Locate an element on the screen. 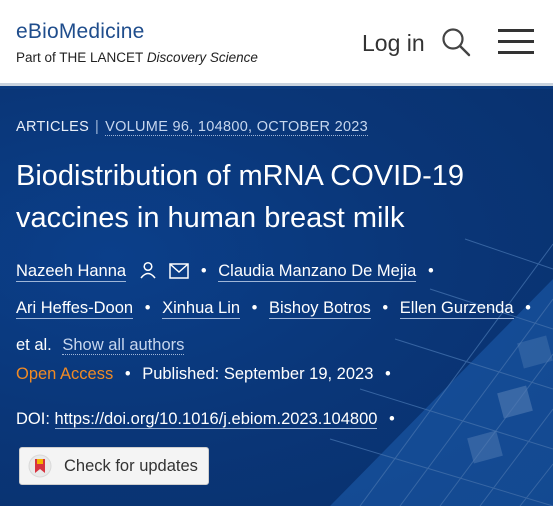 This screenshot has height=506, width=553. journal-name: eBioMedicine is located at coordinates (80, 31).